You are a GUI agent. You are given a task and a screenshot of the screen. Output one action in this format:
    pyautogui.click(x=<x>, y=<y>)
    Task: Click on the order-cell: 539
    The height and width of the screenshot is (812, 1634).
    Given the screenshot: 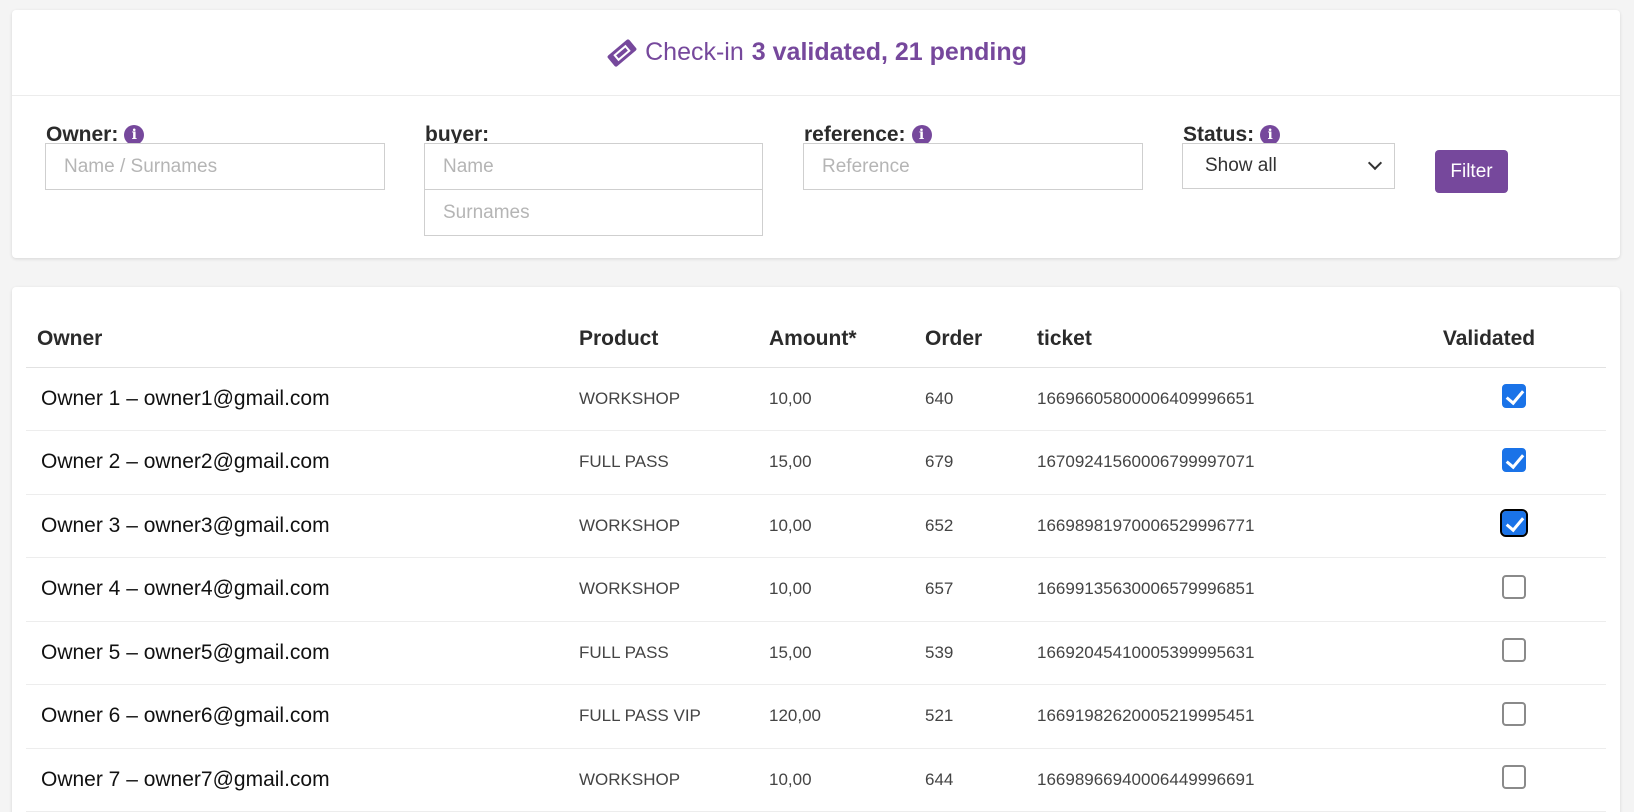 What is the action you would take?
    pyautogui.click(x=981, y=653)
    